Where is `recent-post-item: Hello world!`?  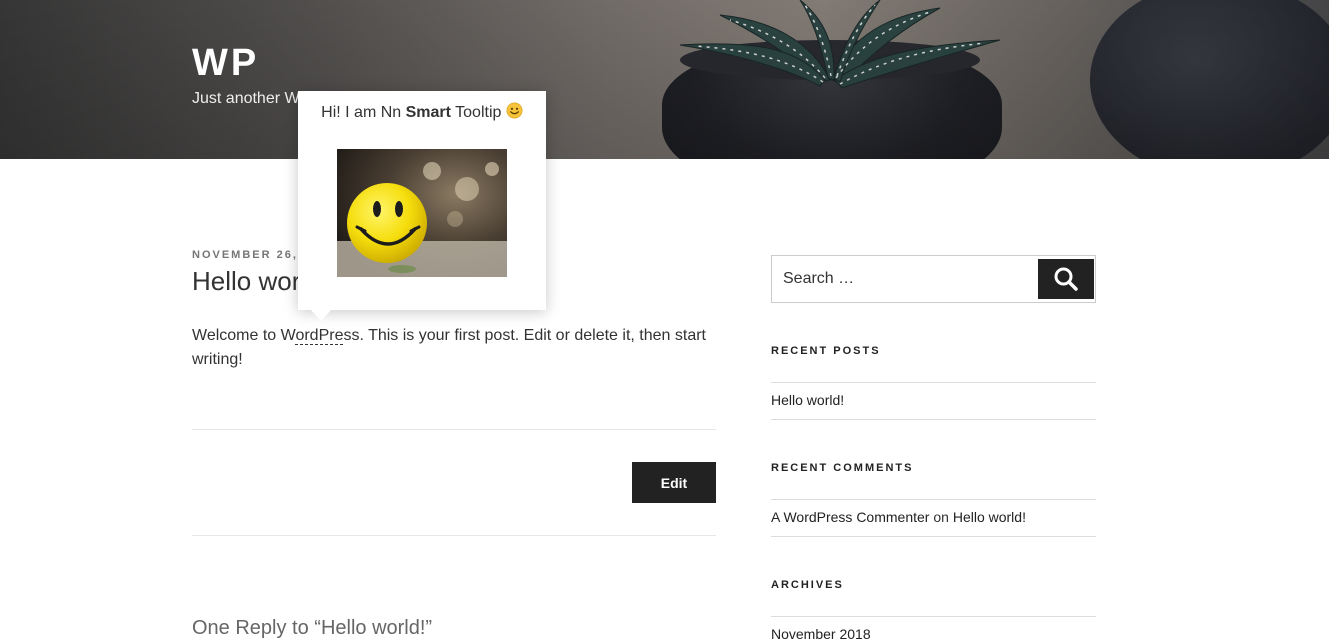 recent-post-item: Hello world! is located at coordinates (807, 400).